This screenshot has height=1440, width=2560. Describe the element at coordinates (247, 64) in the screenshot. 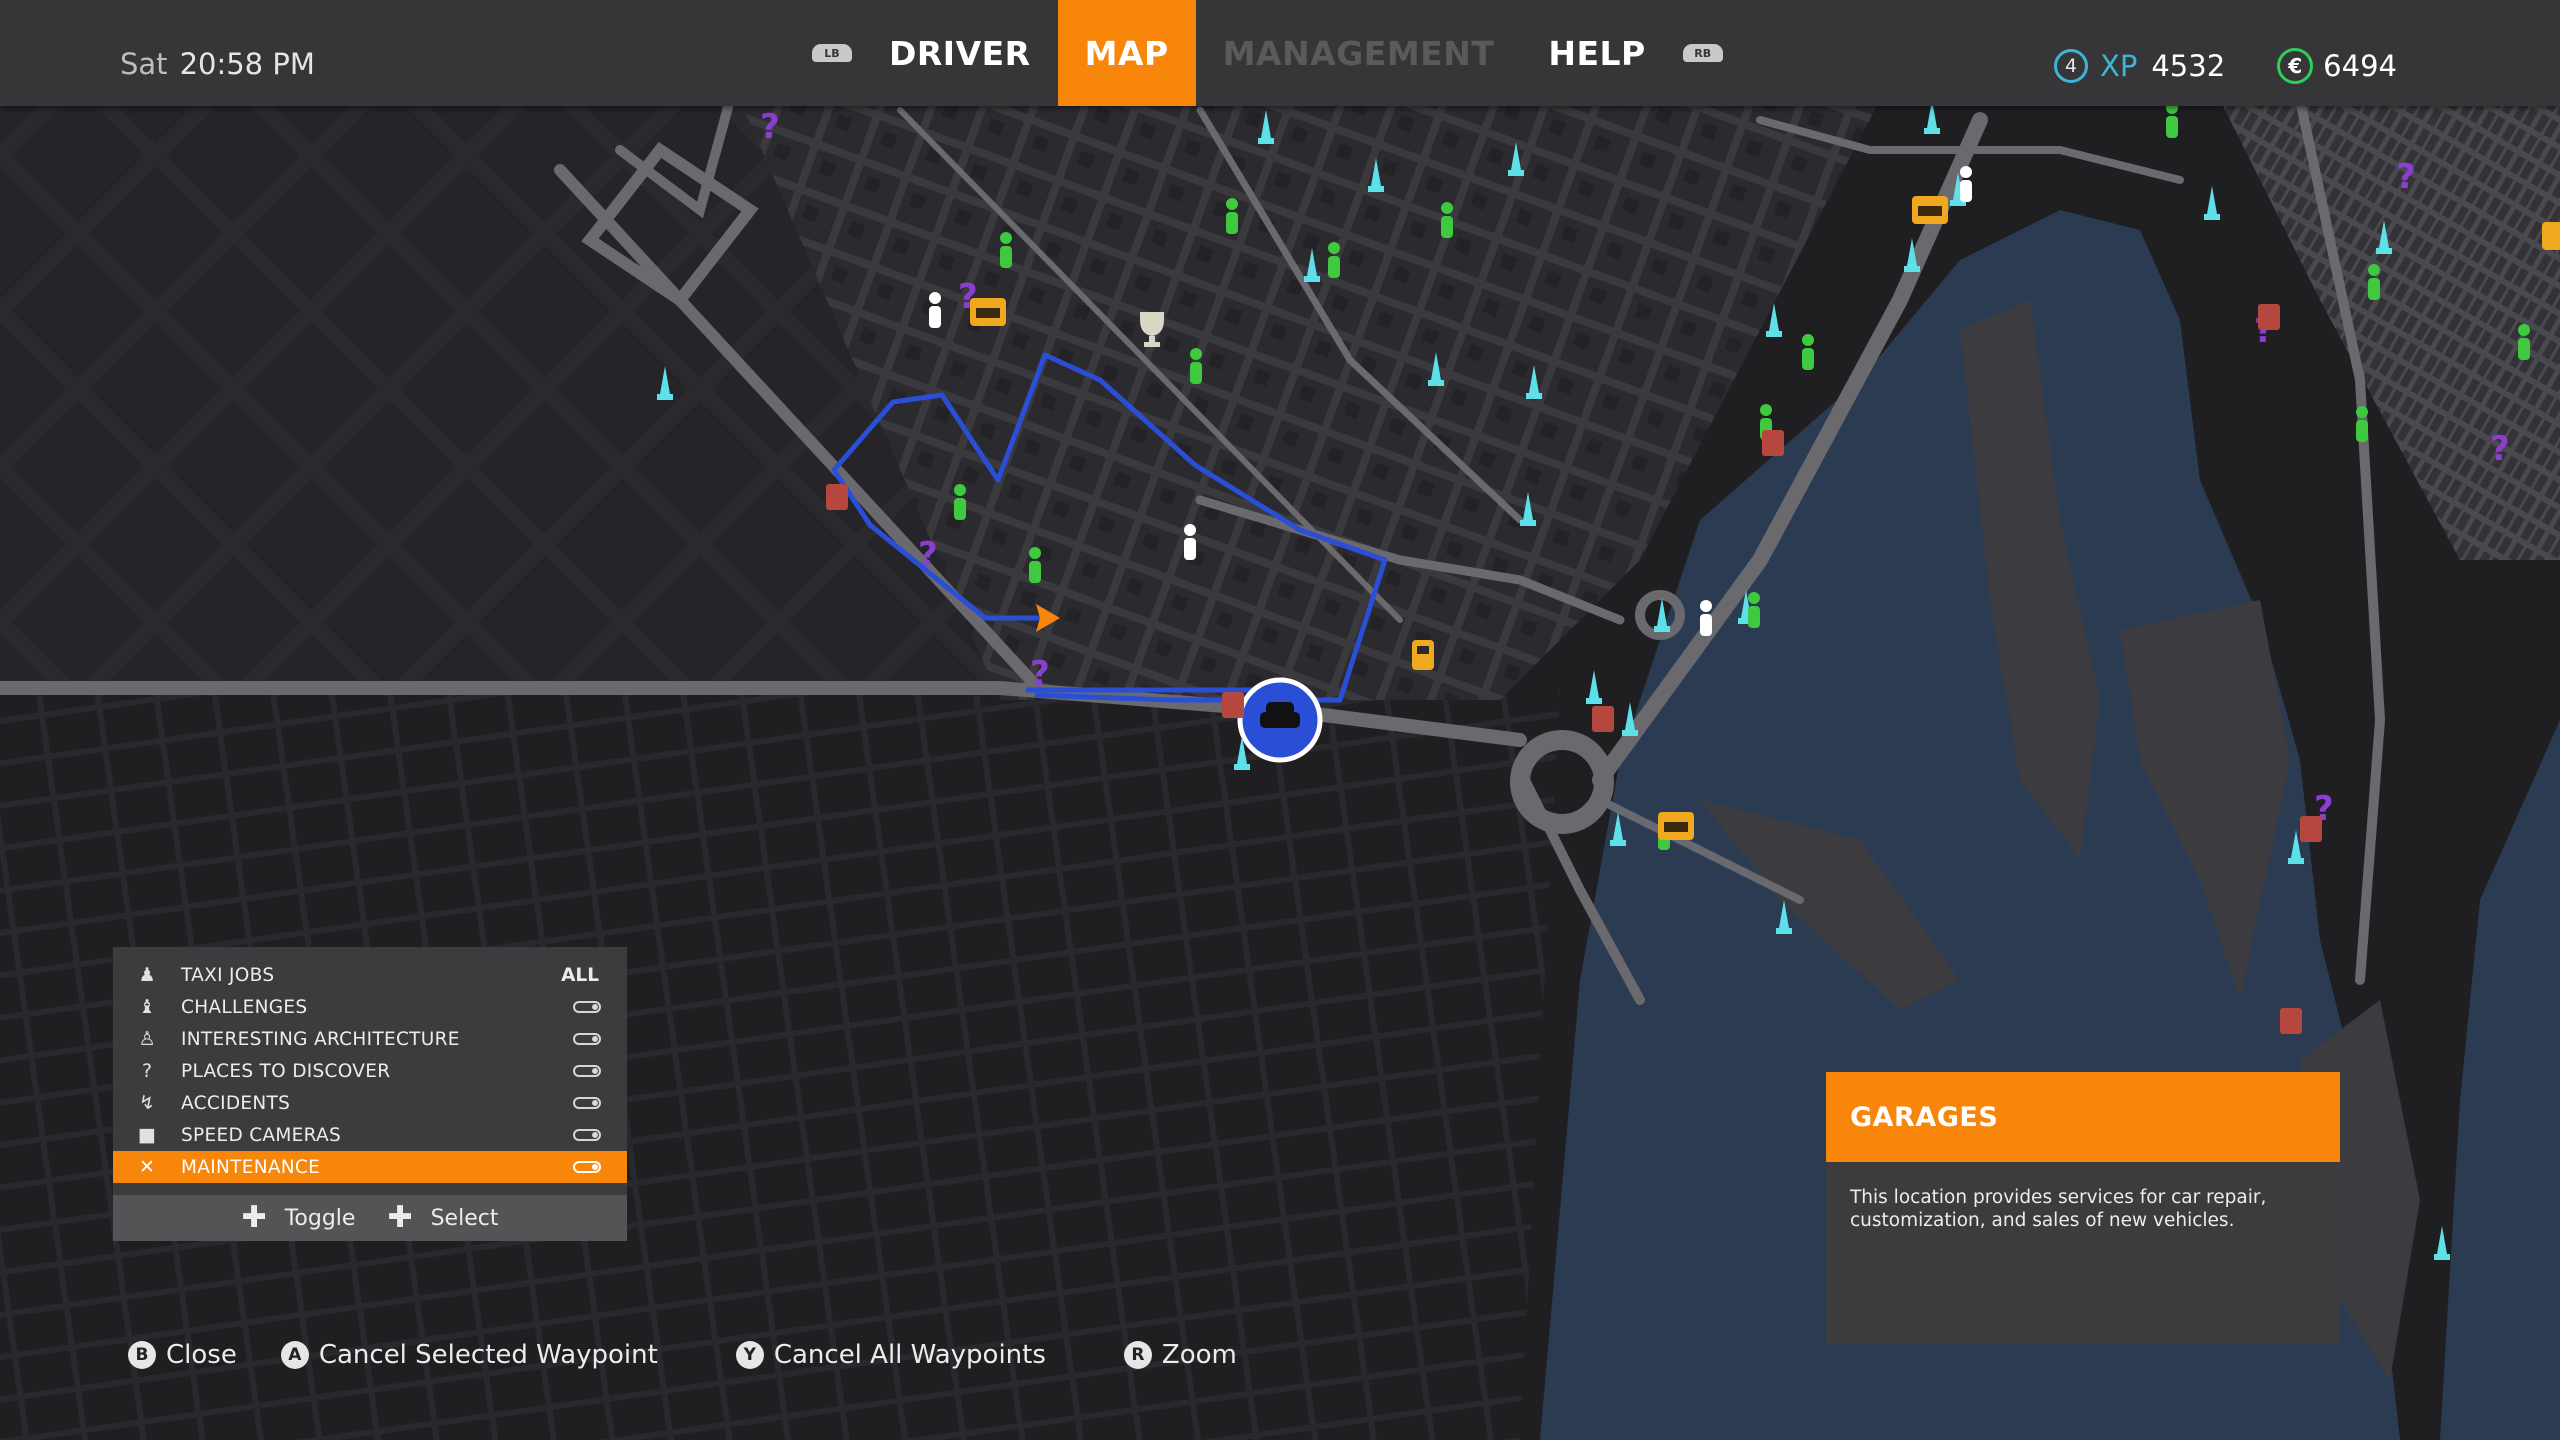

I see `clock-time: 20:58 PM` at that location.